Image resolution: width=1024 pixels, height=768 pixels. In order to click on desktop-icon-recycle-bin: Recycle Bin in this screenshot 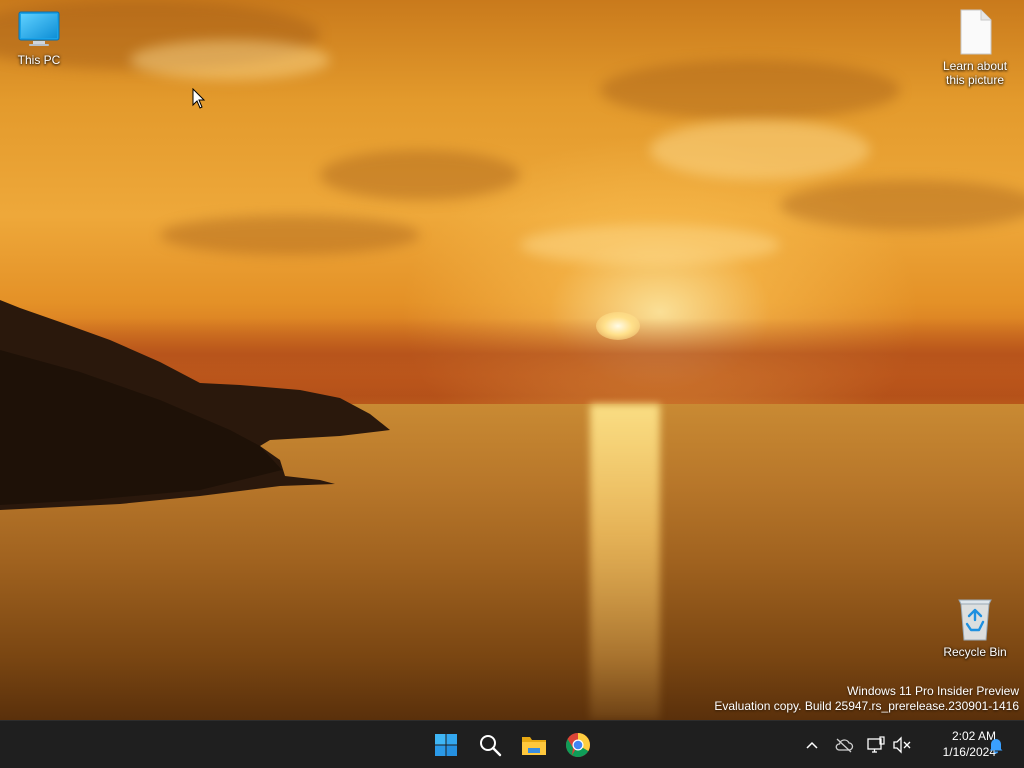, I will do `click(975, 627)`.